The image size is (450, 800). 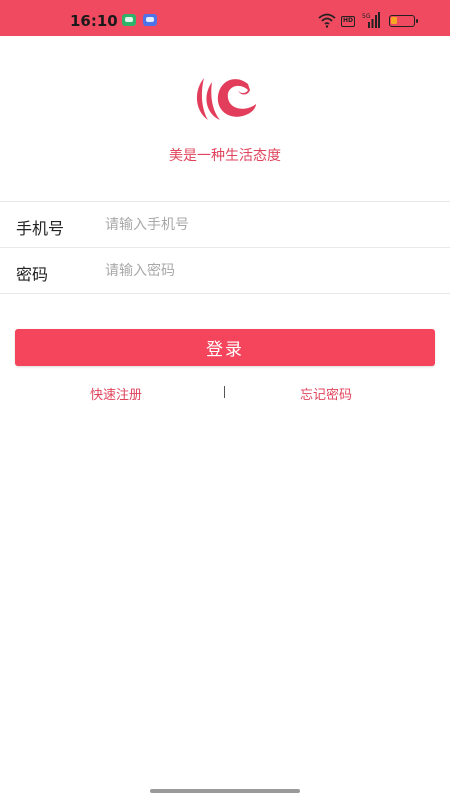 I want to click on wifi-icon, so click(x=327, y=20).